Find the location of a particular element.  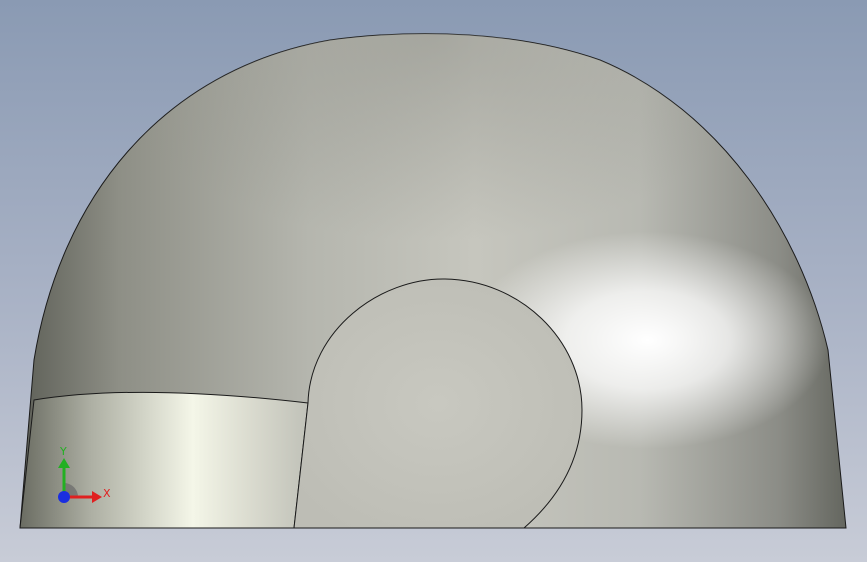

z-axis-dot is located at coordinates (64, 497).